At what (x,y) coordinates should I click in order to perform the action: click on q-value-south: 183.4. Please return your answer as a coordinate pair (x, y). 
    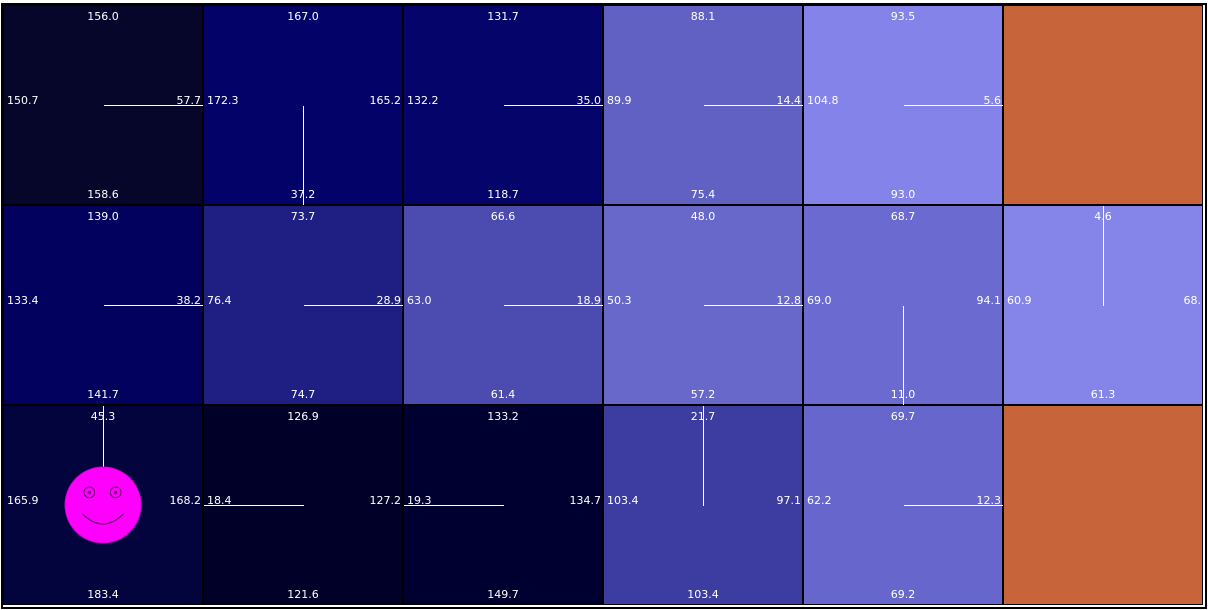
    Looking at the image, I should click on (103, 594).